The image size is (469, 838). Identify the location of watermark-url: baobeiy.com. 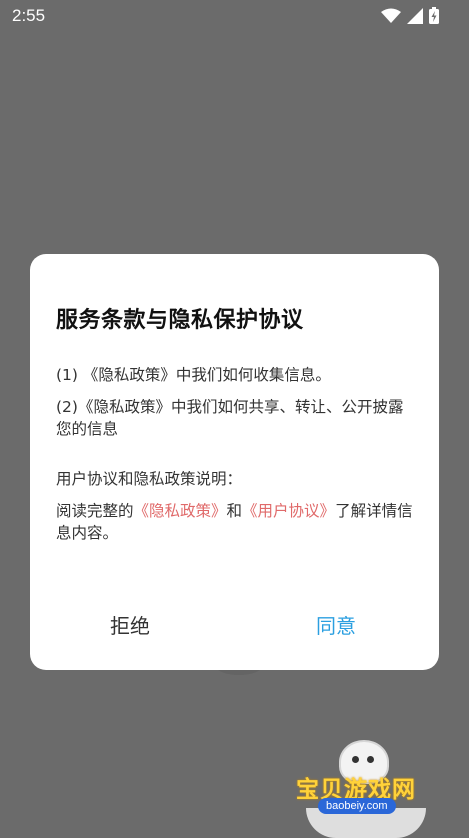
(357, 806).